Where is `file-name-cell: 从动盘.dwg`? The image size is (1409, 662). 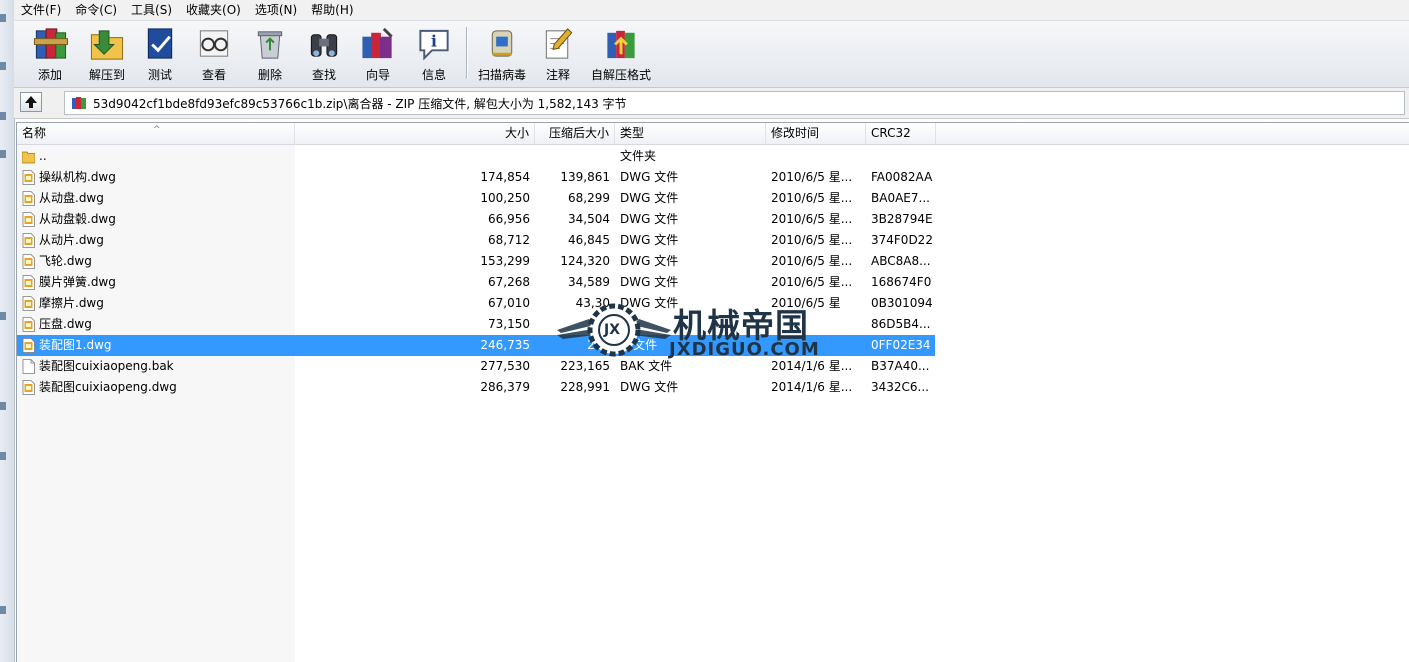 file-name-cell: 从动盘.dwg is located at coordinates (156, 198).